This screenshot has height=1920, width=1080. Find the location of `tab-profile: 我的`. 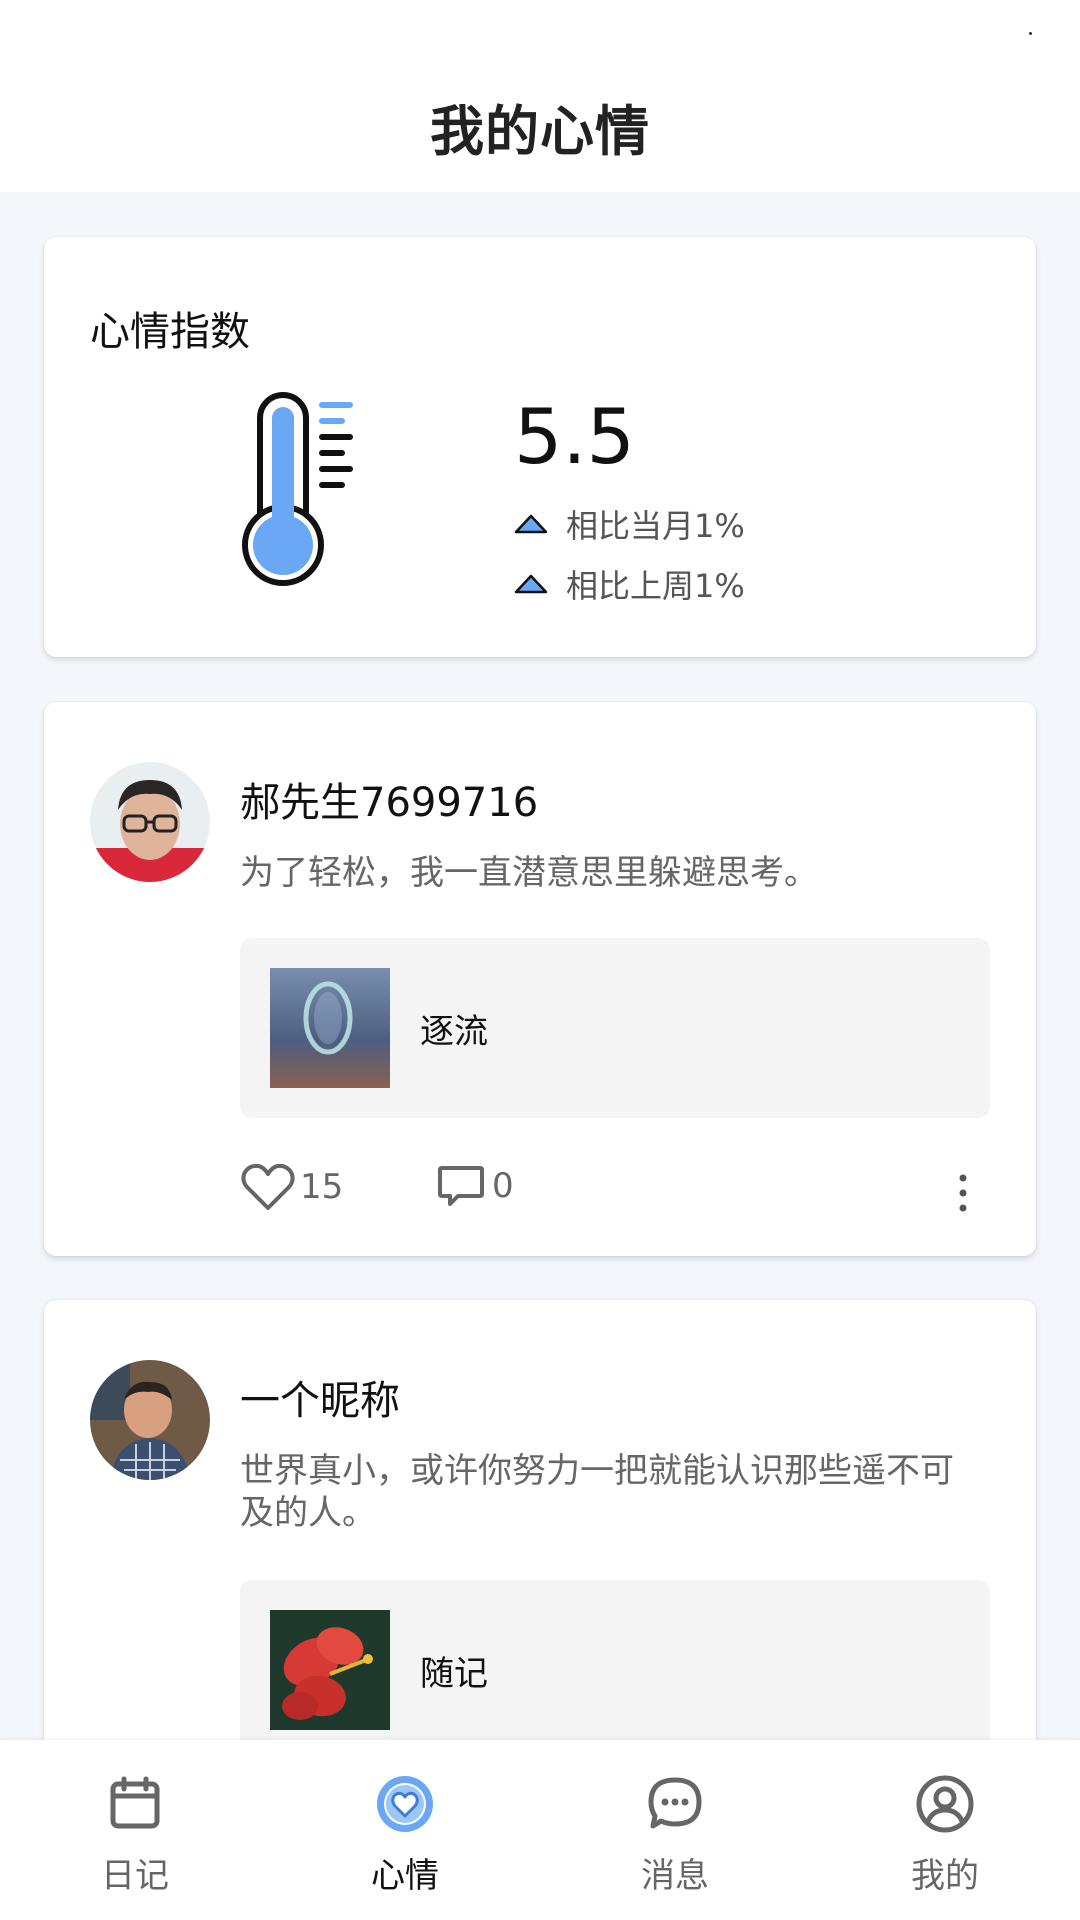

tab-profile: 我的 is located at coordinates (945, 1830).